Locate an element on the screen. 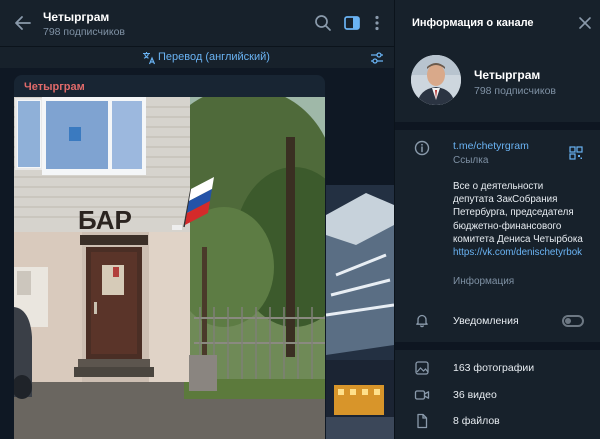 The height and width of the screenshot is (439, 600). notifications-label: Уведомления is located at coordinates (486, 321).